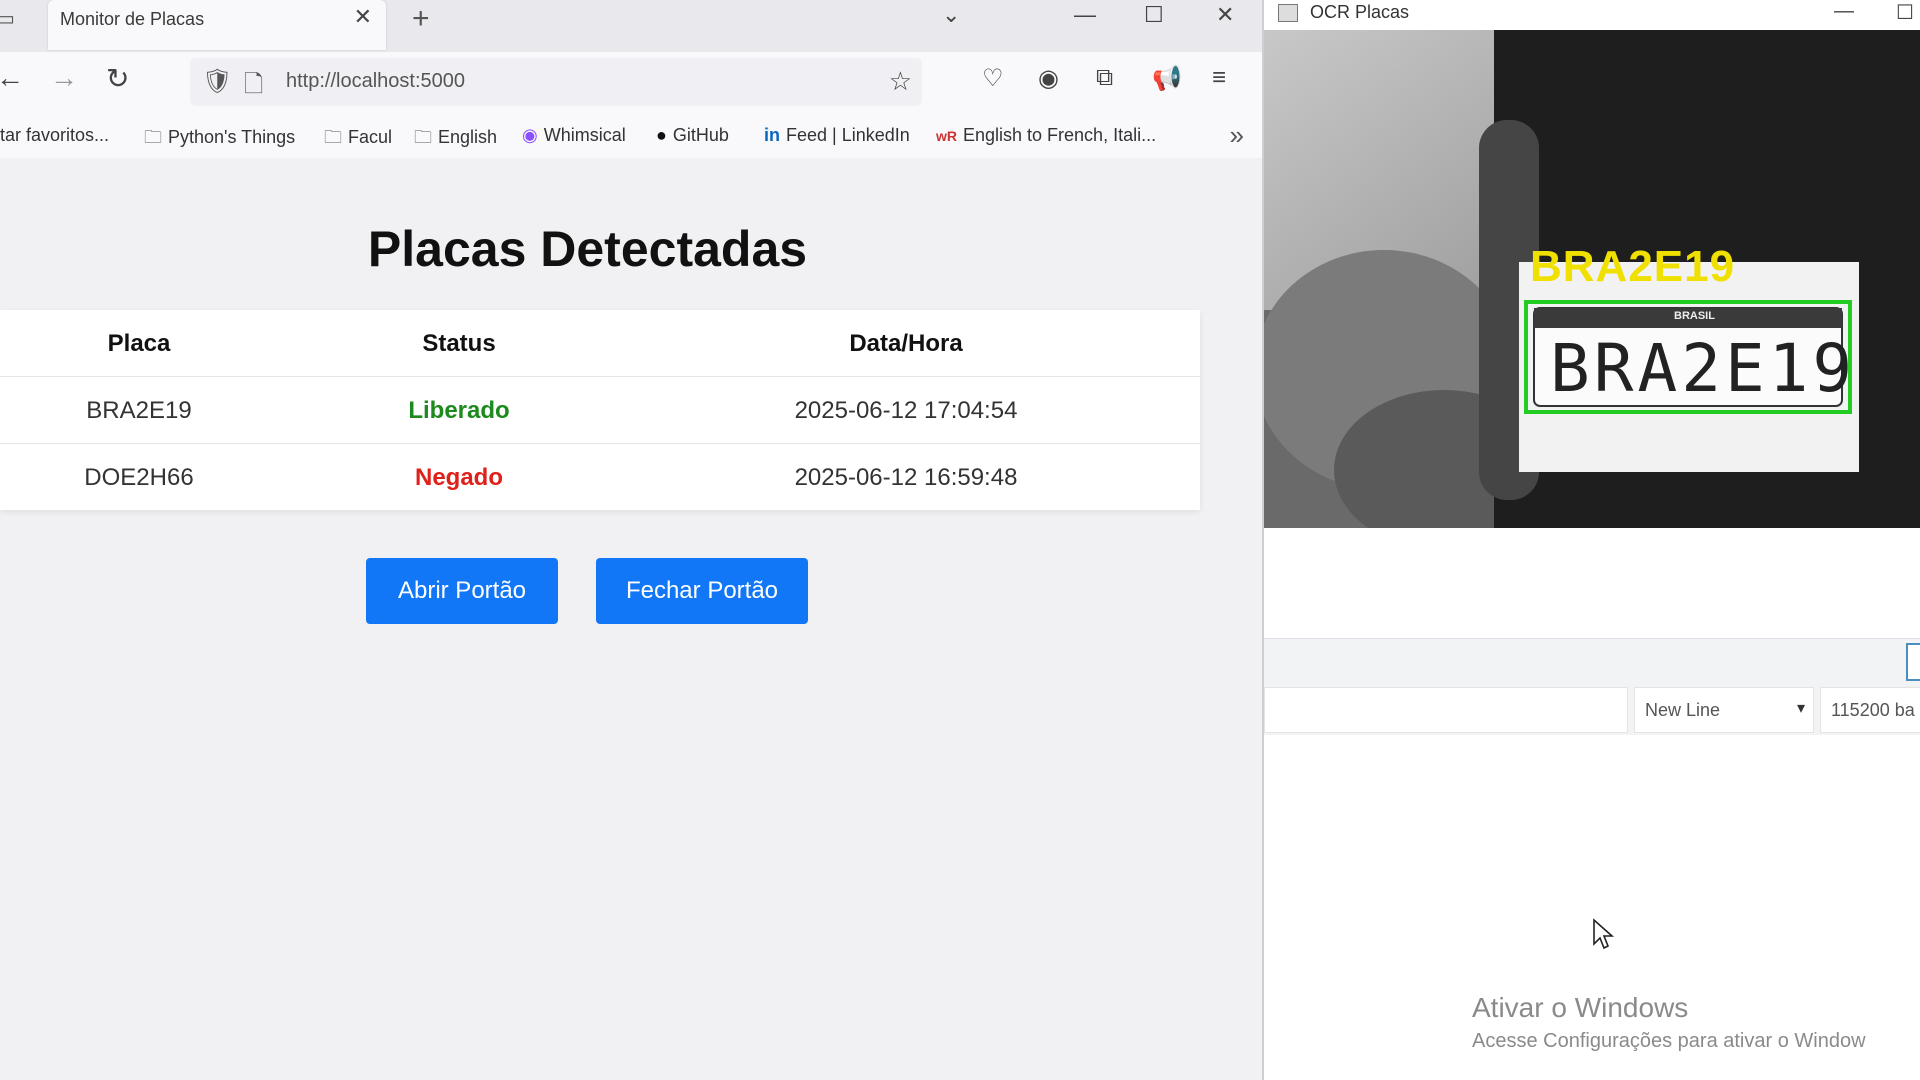 Image resolution: width=1920 pixels, height=1080 pixels. What do you see at coordinates (459, 343) in the screenshot?
I see `header-status: Status` at bounding box center [459, 343].